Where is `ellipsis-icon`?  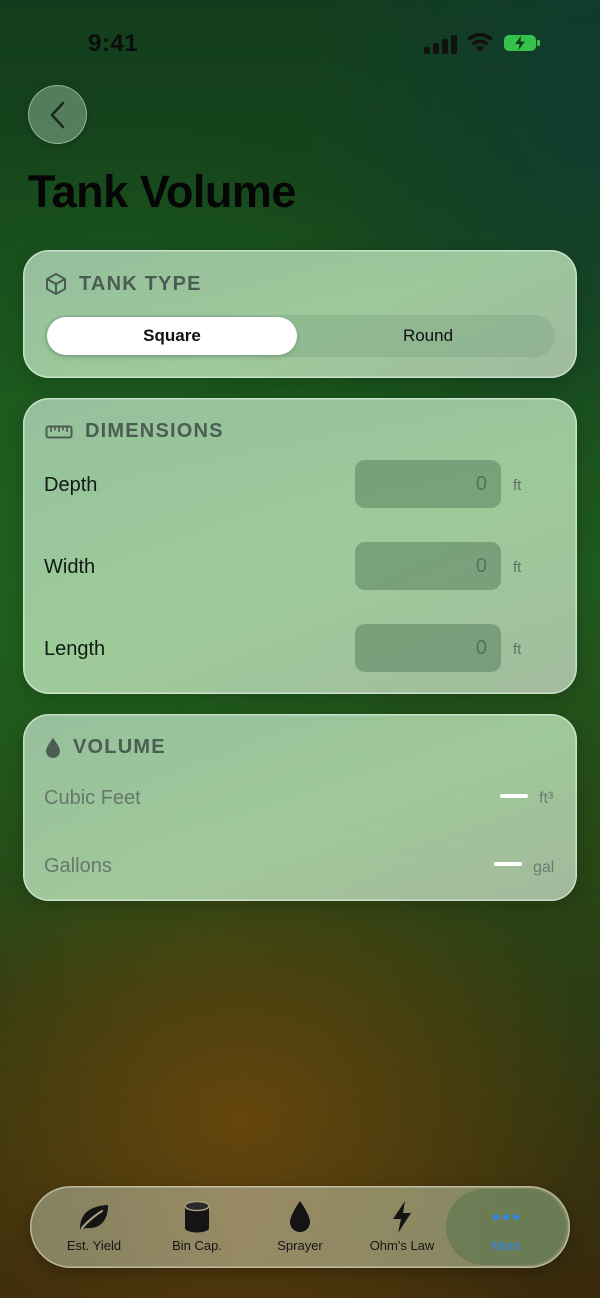
ellipsis-icon is located at coordinates (506, 1217).